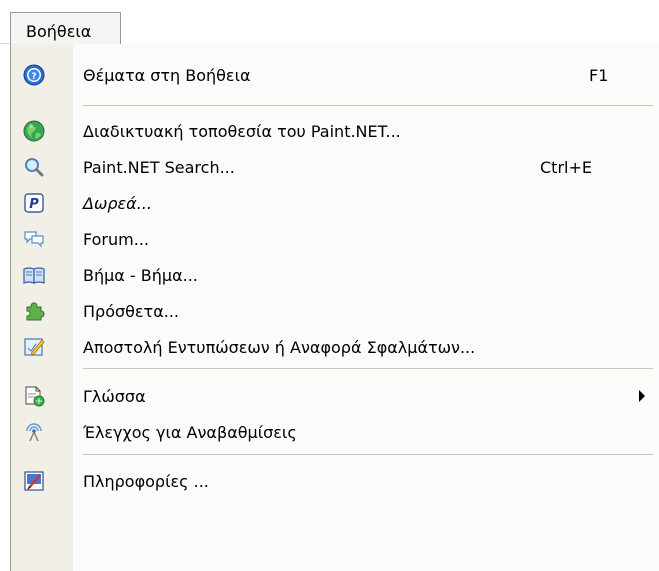 This screenshot has width=659, height=571. Describe the element at coordinates (566, 167) in the screenshot. I see `menu-item-shortcut: Ctrl+E` at that location.